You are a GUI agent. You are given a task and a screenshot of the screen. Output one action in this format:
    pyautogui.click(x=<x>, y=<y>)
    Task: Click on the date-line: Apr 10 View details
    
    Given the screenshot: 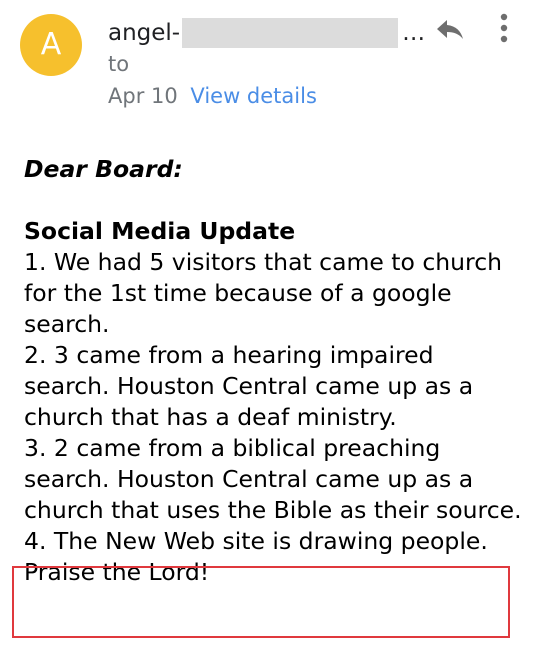 What is the action you would take?
    pyautogui.click(x=212, y=96)
    